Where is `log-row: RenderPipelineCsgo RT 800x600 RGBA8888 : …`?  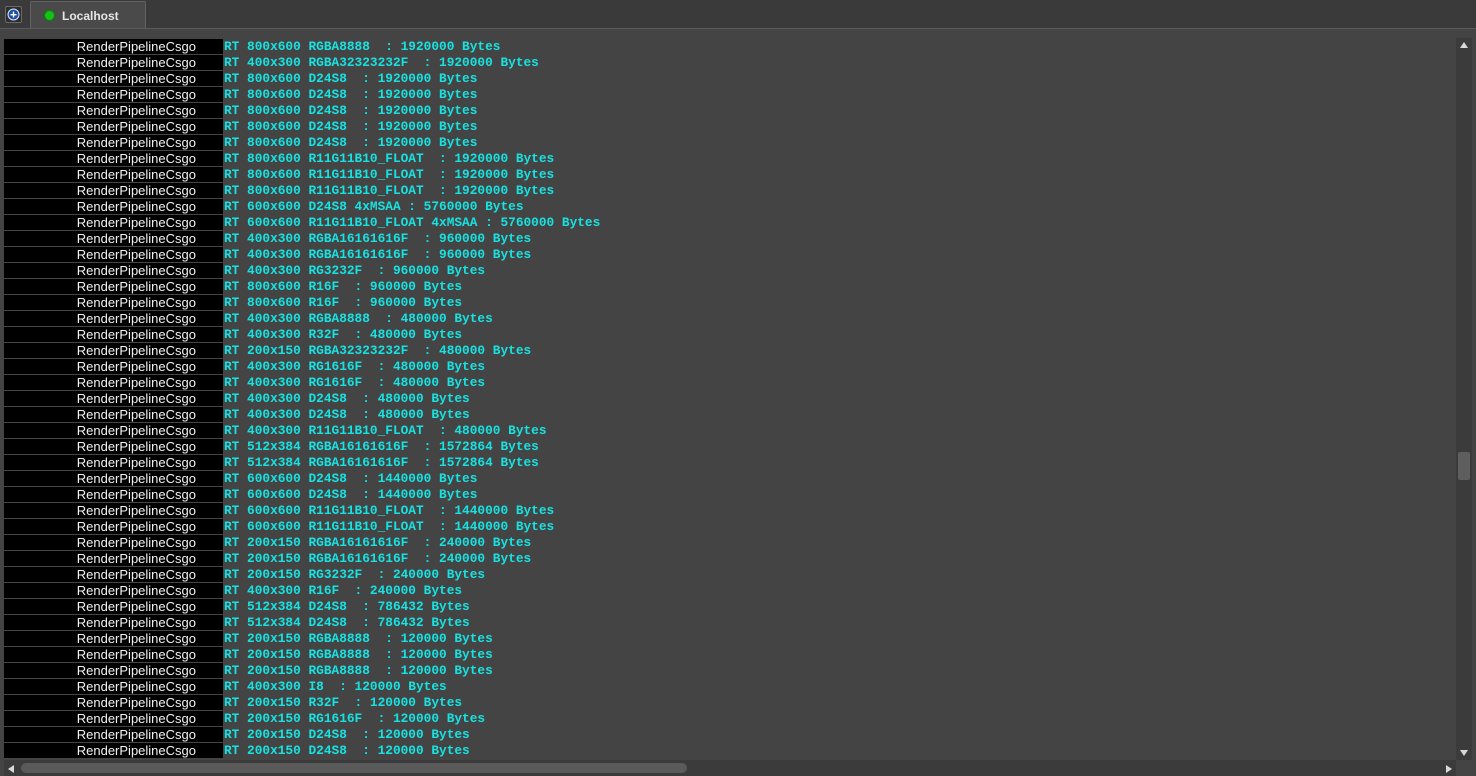
log-row: RenderPipelineCsgo RT 800x600 RGBA8888 : … is located at coordinates (727, 46).